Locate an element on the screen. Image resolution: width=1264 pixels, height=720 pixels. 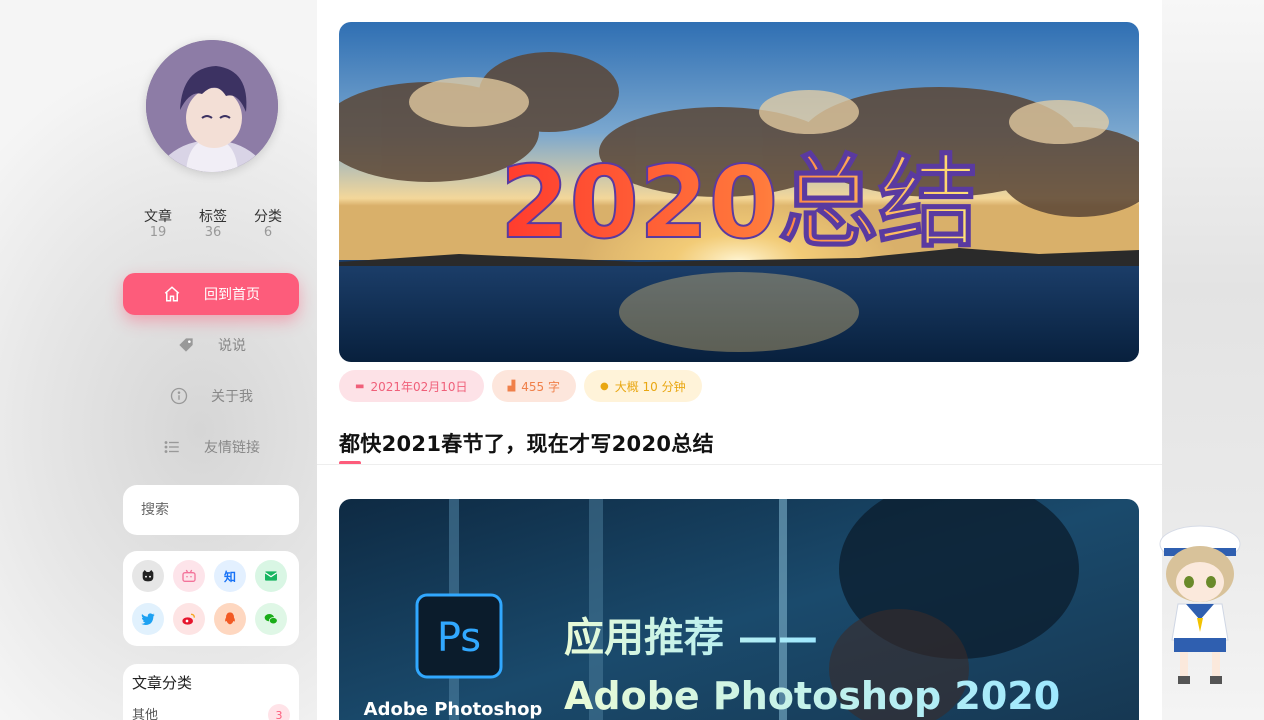
date-badge: ▬ 2021年02月10日 is located at coordinates (411, 386).